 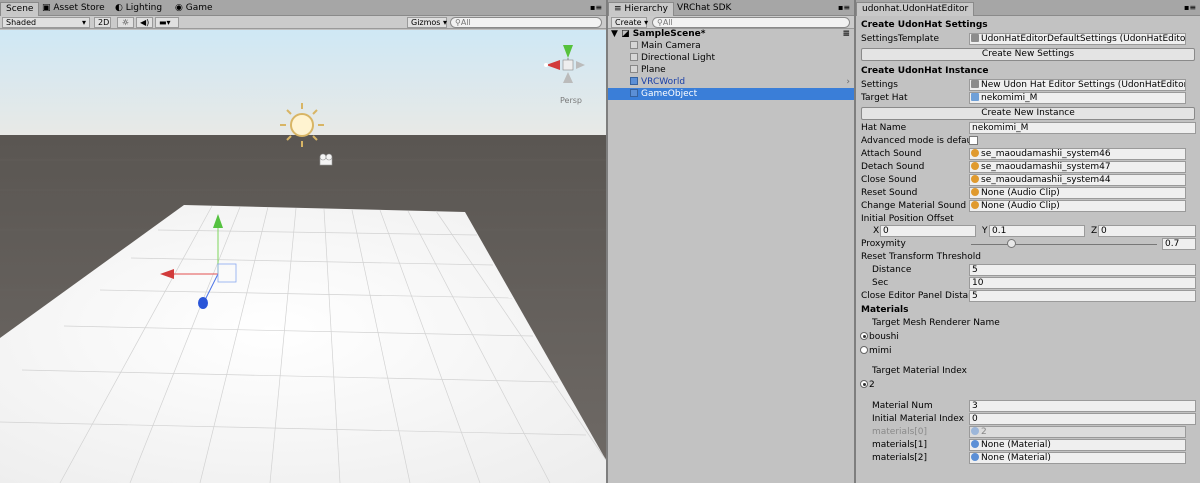 I want to click on target-hat-row: Target Hat nekomimi_M⊙, so click(x=1029, y=98).